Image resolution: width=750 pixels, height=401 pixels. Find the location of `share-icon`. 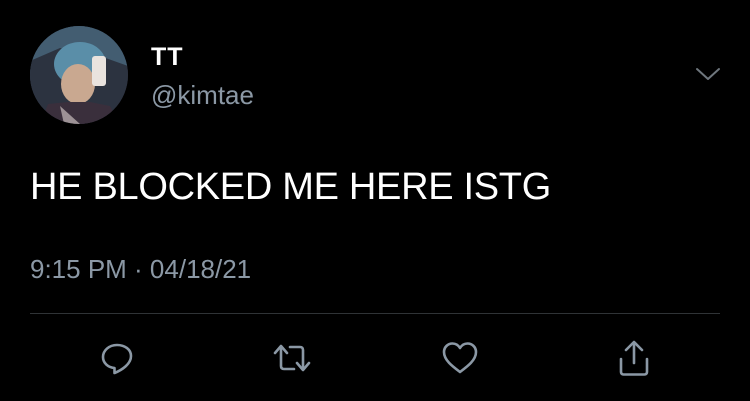

share-icon is located at coordinates (634, 358).